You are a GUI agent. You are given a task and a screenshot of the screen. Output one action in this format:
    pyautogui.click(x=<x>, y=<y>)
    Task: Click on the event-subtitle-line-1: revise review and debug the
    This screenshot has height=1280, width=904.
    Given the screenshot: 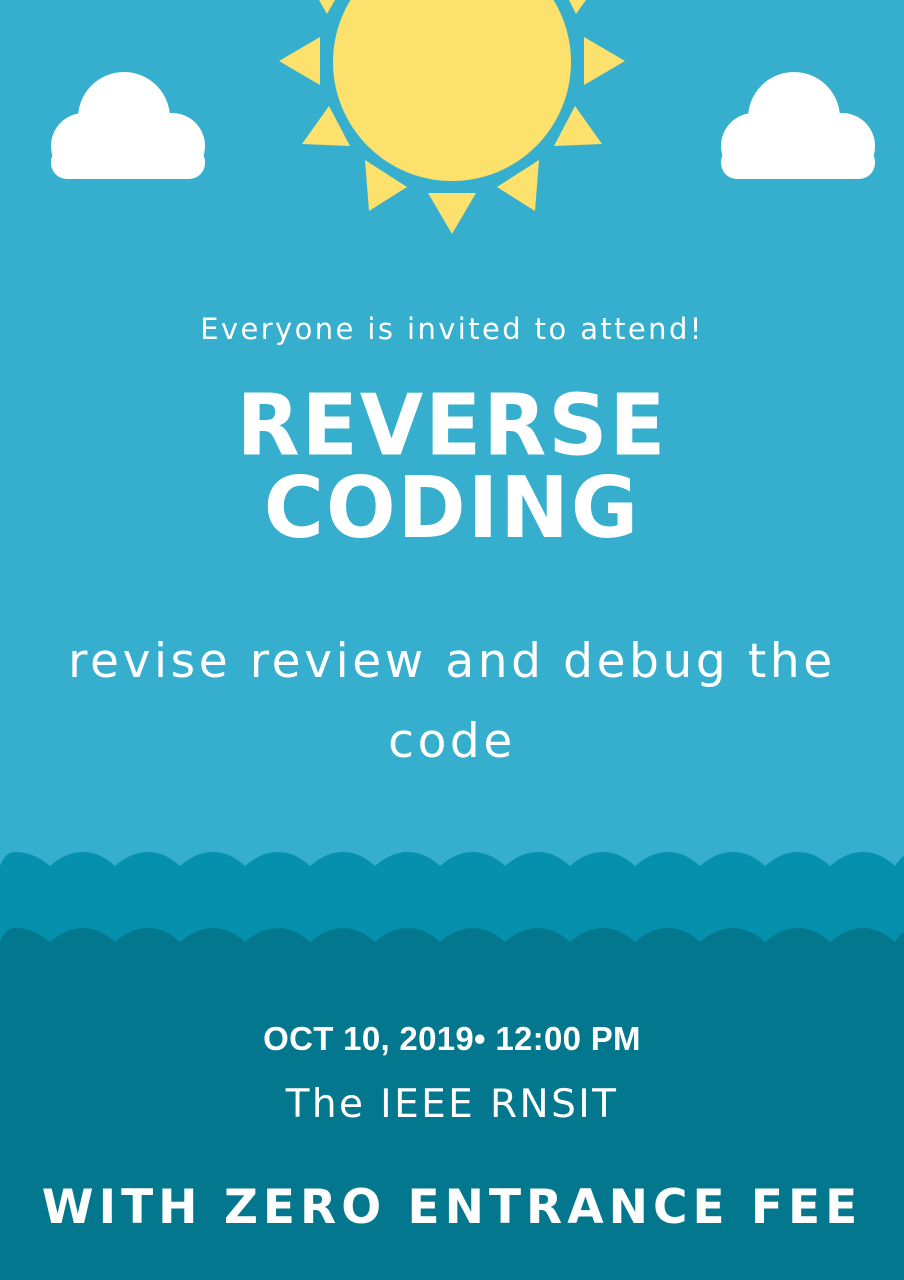 What is the action you would take?
    pyautogui.click(x=452, y=661)
    